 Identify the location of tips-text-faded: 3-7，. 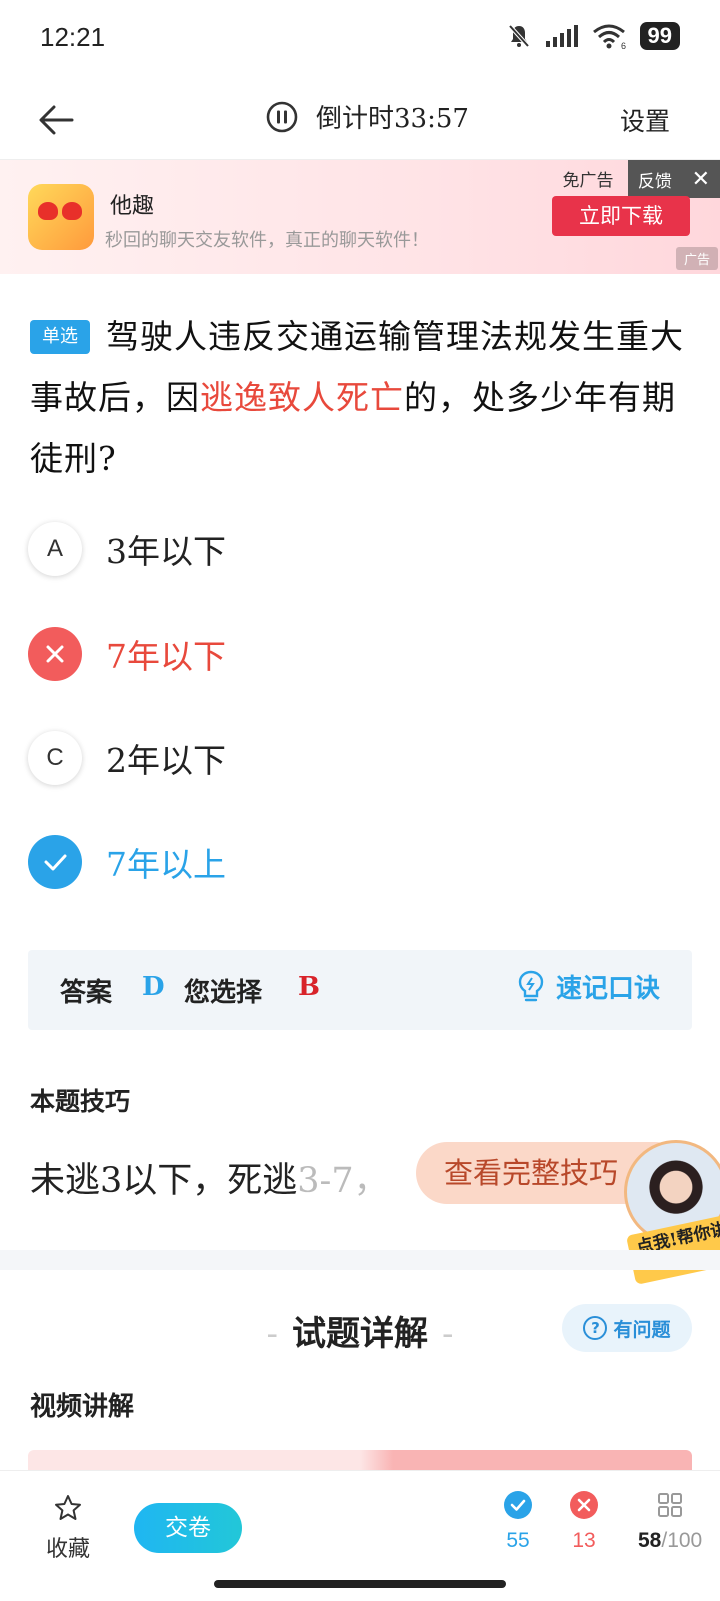
(343, 1181).